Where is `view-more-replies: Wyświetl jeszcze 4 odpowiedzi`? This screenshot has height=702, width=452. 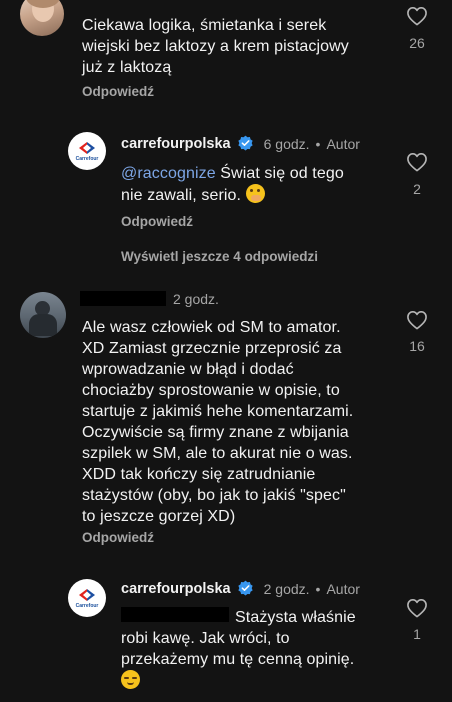 view-more-replies: Wyświetl jeszcze 4 odpowiedzi is located at coordinates (219, 256).